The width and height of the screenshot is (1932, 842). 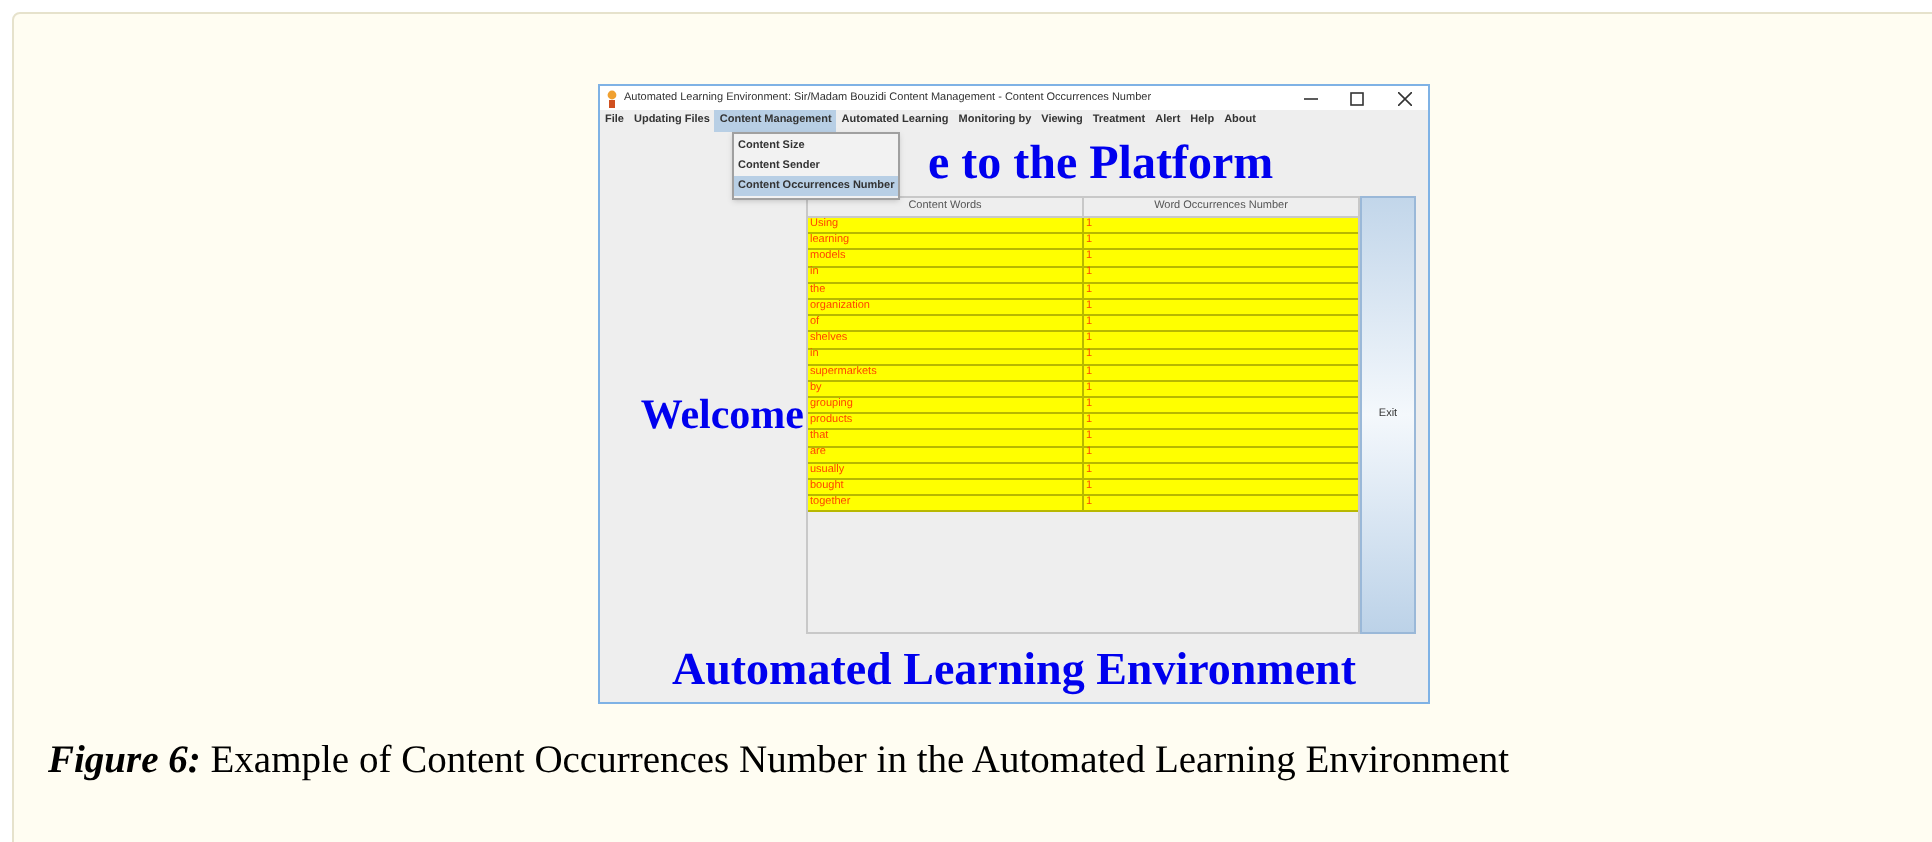 What do you see at coordinates (722, 415) in the screenshot?
I see `welcome-text: Welcome` at bounding box center [722, 415].